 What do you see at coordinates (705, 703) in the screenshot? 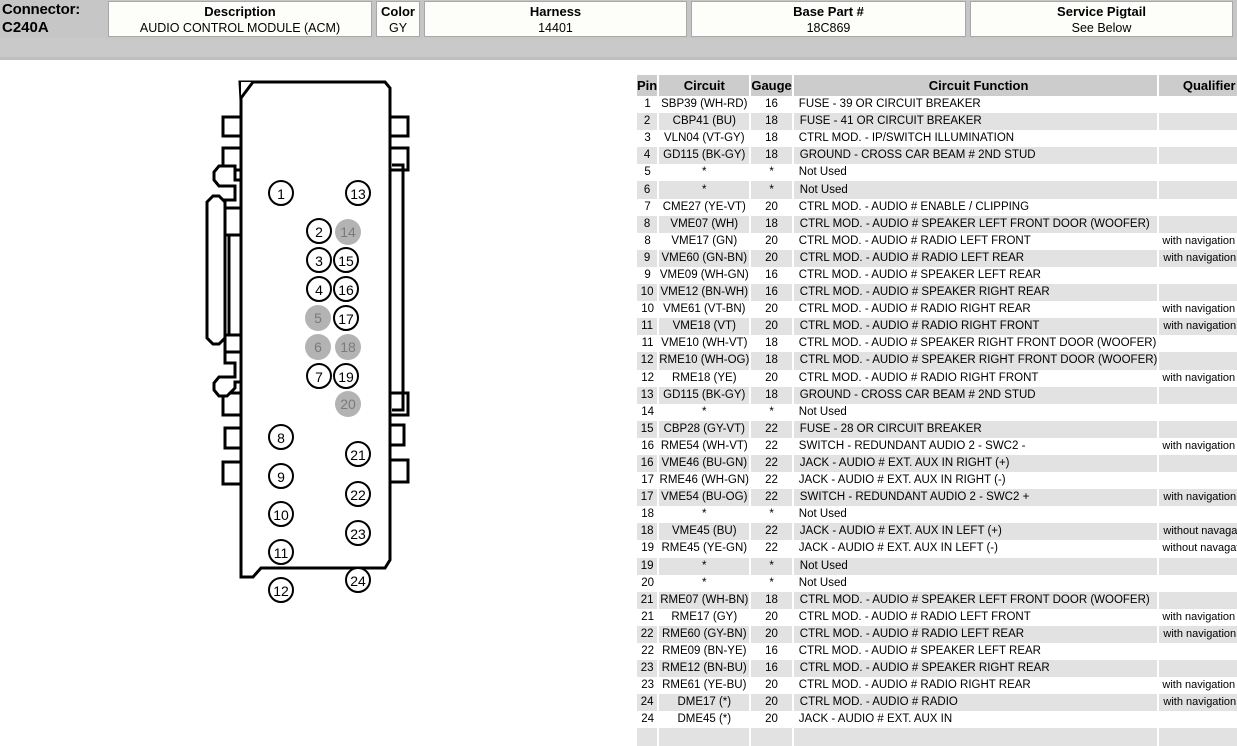
I see `cell-circuit: DME17 (*)` at bounding box center [705, 703].